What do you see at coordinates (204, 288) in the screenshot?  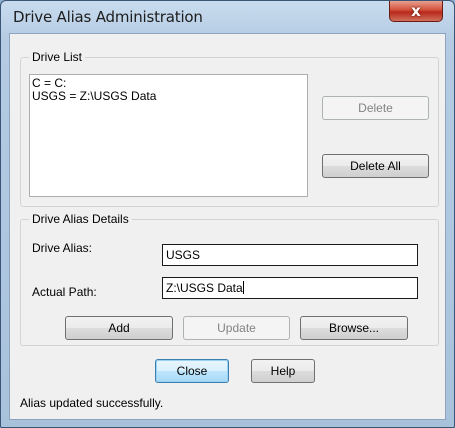 I see `actual-path-value: Z:\USGS Data` at bounding box center [204, 288].